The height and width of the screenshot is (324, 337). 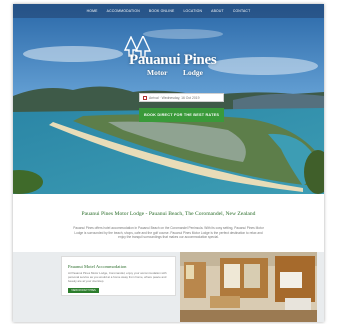 What do you see at coordinates (97, 266) in the screenshot?
I see `card-title: Pauanui Motel Accommodation` at bounding box center [97, 266].